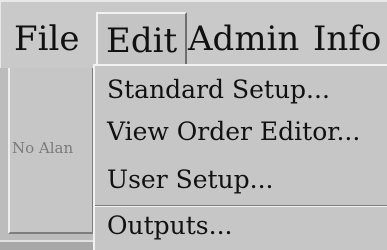 The width and height of the screenshot is (387, 250). I want to click on menu-separator, so click(241, 206).